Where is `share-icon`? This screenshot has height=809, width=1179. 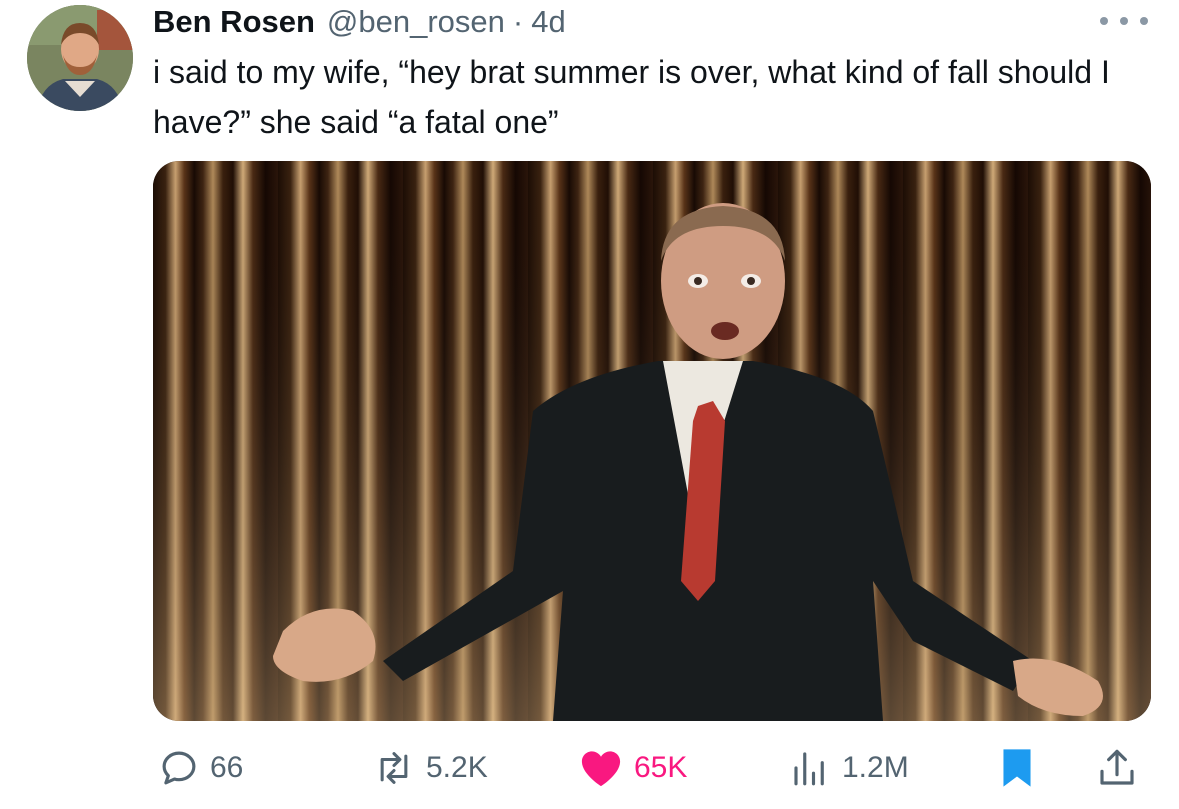 share-icon is located at coordinates (1117, 768).